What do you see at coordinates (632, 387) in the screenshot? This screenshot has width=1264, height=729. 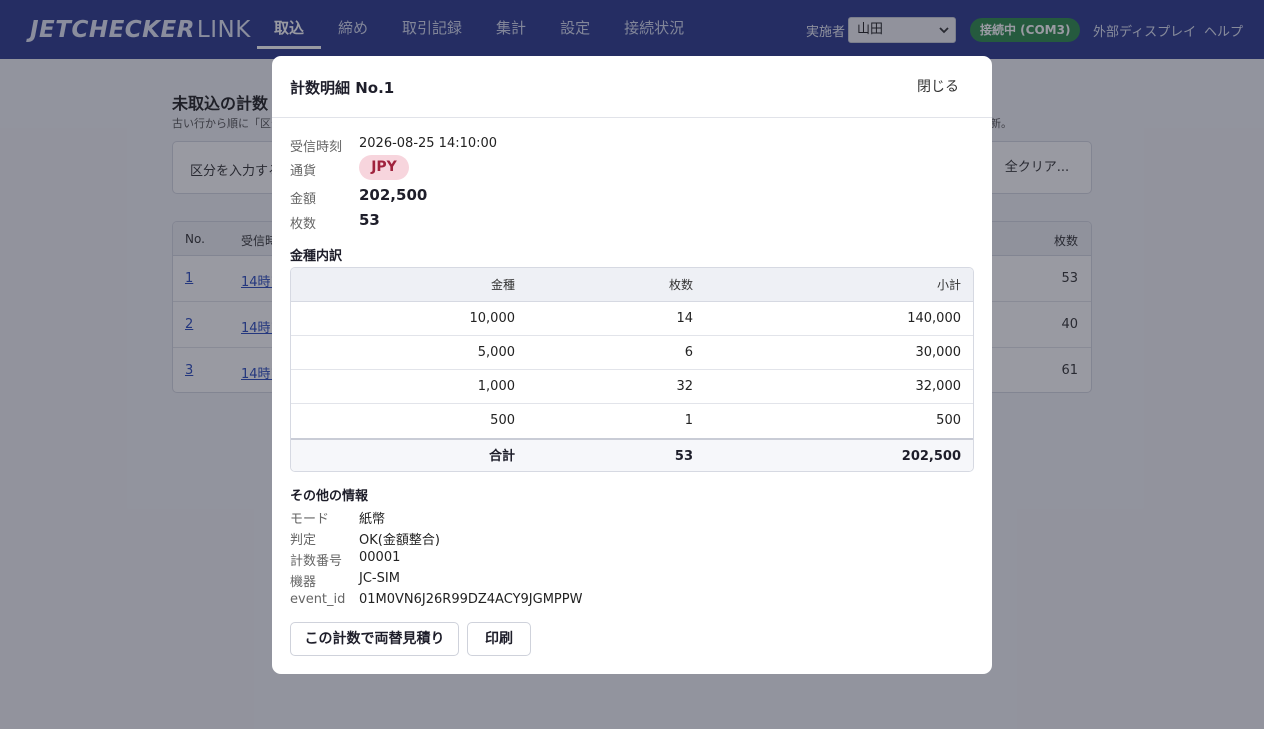 I see `table-row: 1,000 32 32,000` at bounding box center [632, 387].